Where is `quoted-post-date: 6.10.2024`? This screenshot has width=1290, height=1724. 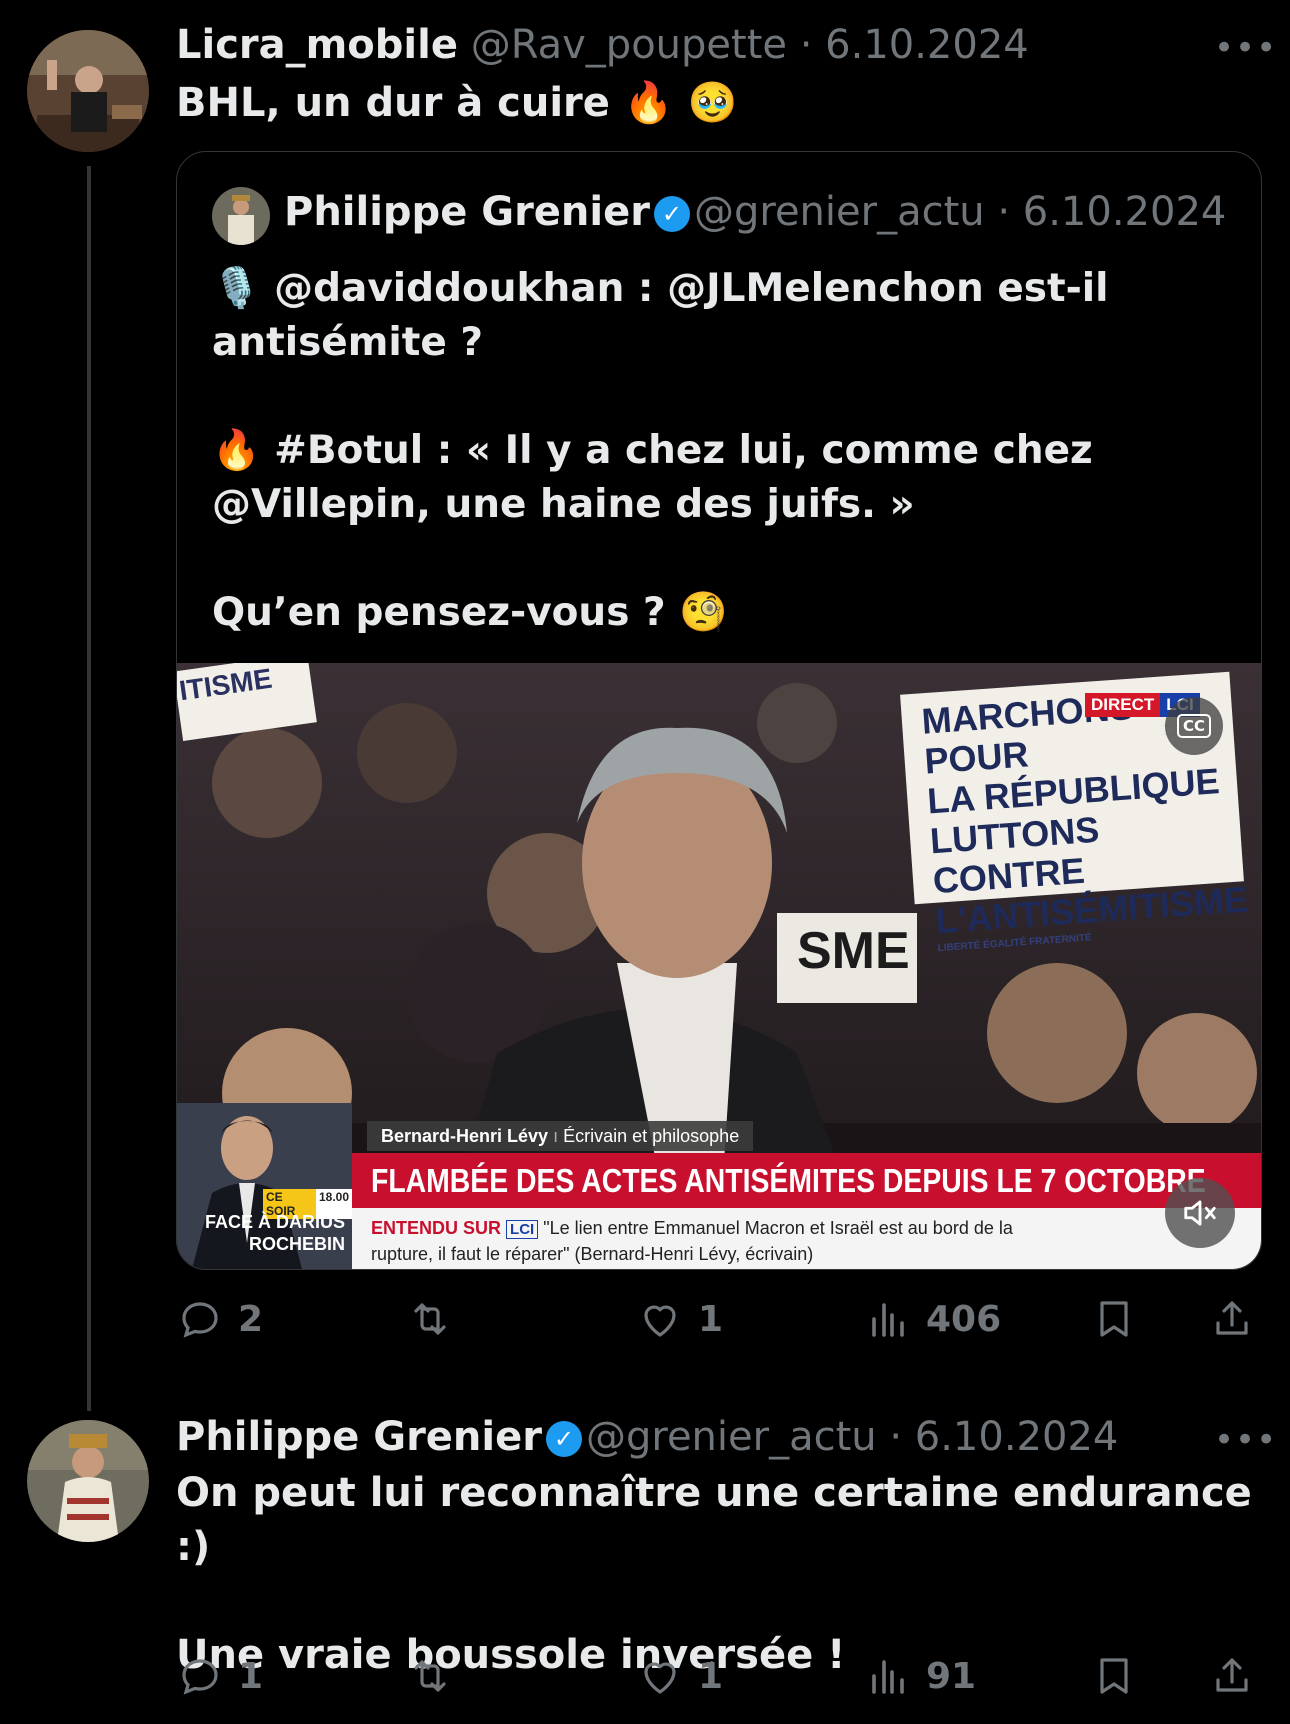 quoted-post-date: 6.10.2024 is located at coordinates (1124, 212).